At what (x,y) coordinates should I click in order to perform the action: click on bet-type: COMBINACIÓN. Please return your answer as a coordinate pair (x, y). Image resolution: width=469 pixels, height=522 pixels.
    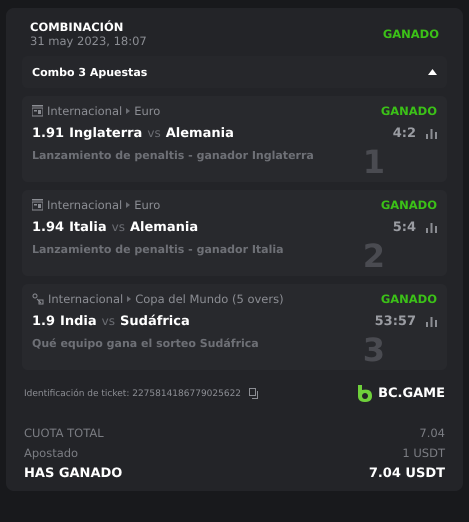
    Looking at the image, I should click on (77, 27).